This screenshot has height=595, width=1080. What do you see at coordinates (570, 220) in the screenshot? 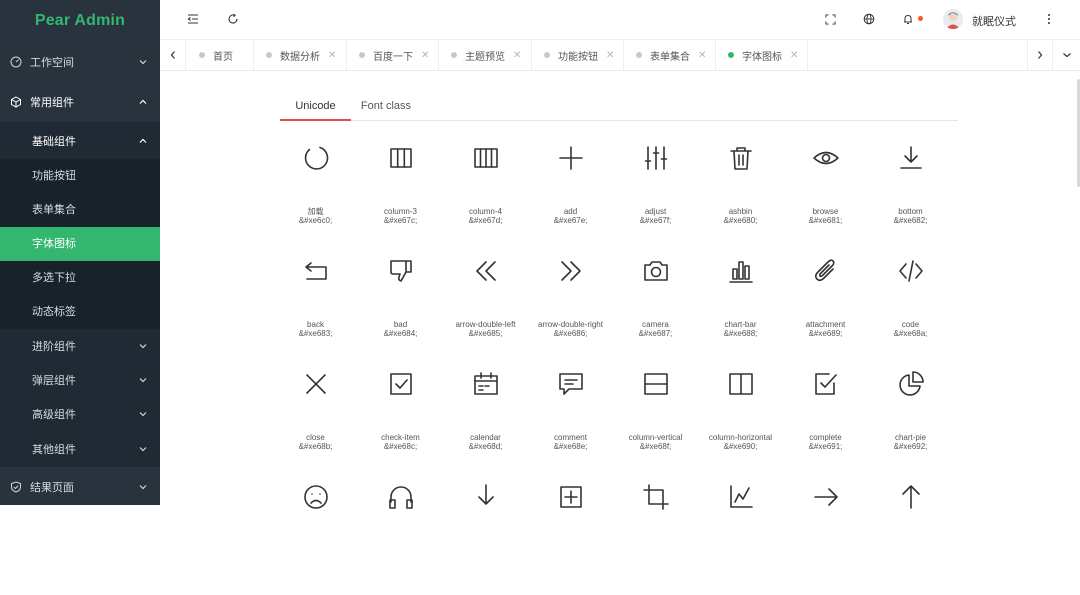
I see `icon-code: &#xe67e;` at bounding box center [570, 220].